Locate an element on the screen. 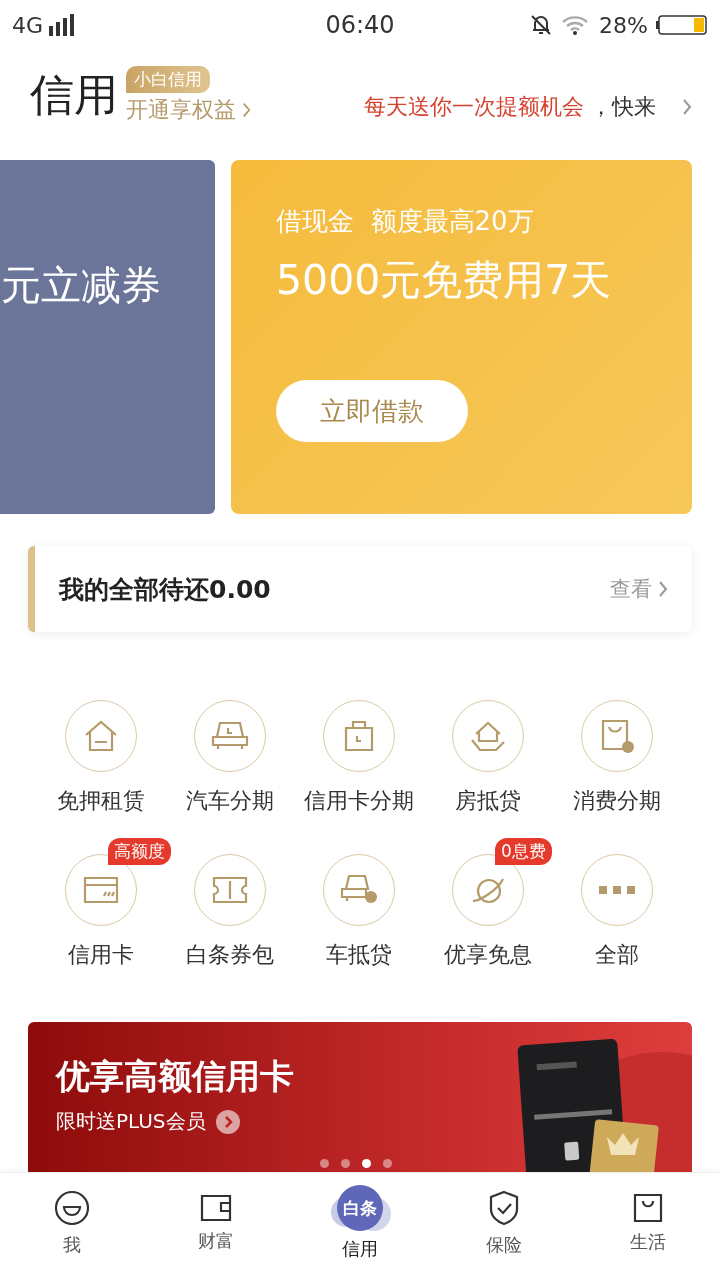  banner-subtitle: 限时送PLUS会员 is located at coordinates (131, 1121).